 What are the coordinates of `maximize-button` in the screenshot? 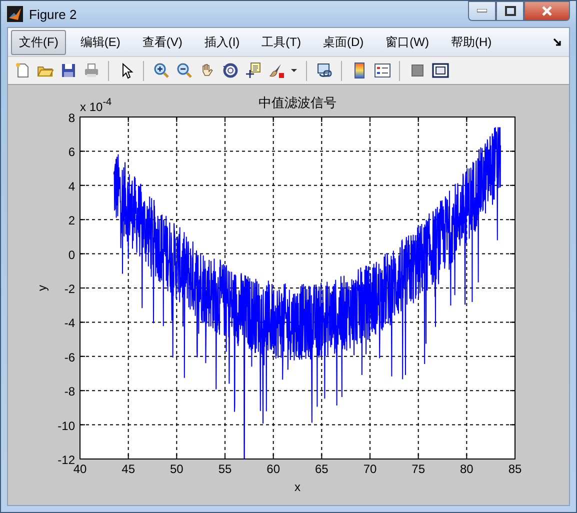 It's located at (510, 11).